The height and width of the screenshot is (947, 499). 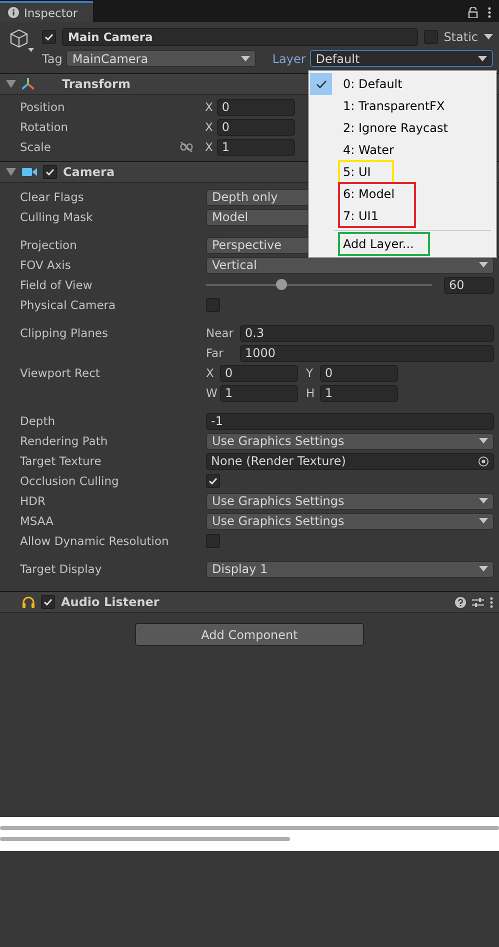 I want to click on slider, so click(x=319, y=285).